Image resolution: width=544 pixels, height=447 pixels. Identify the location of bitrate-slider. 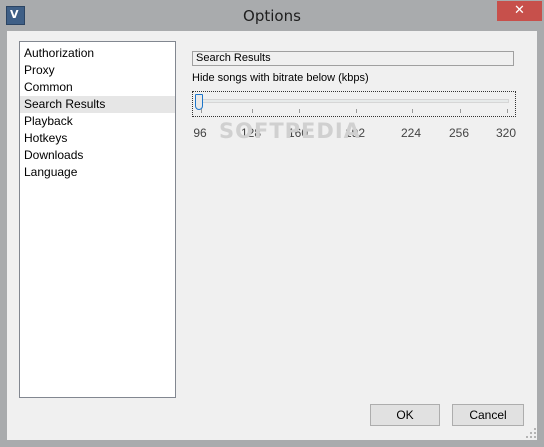
(354, 104).